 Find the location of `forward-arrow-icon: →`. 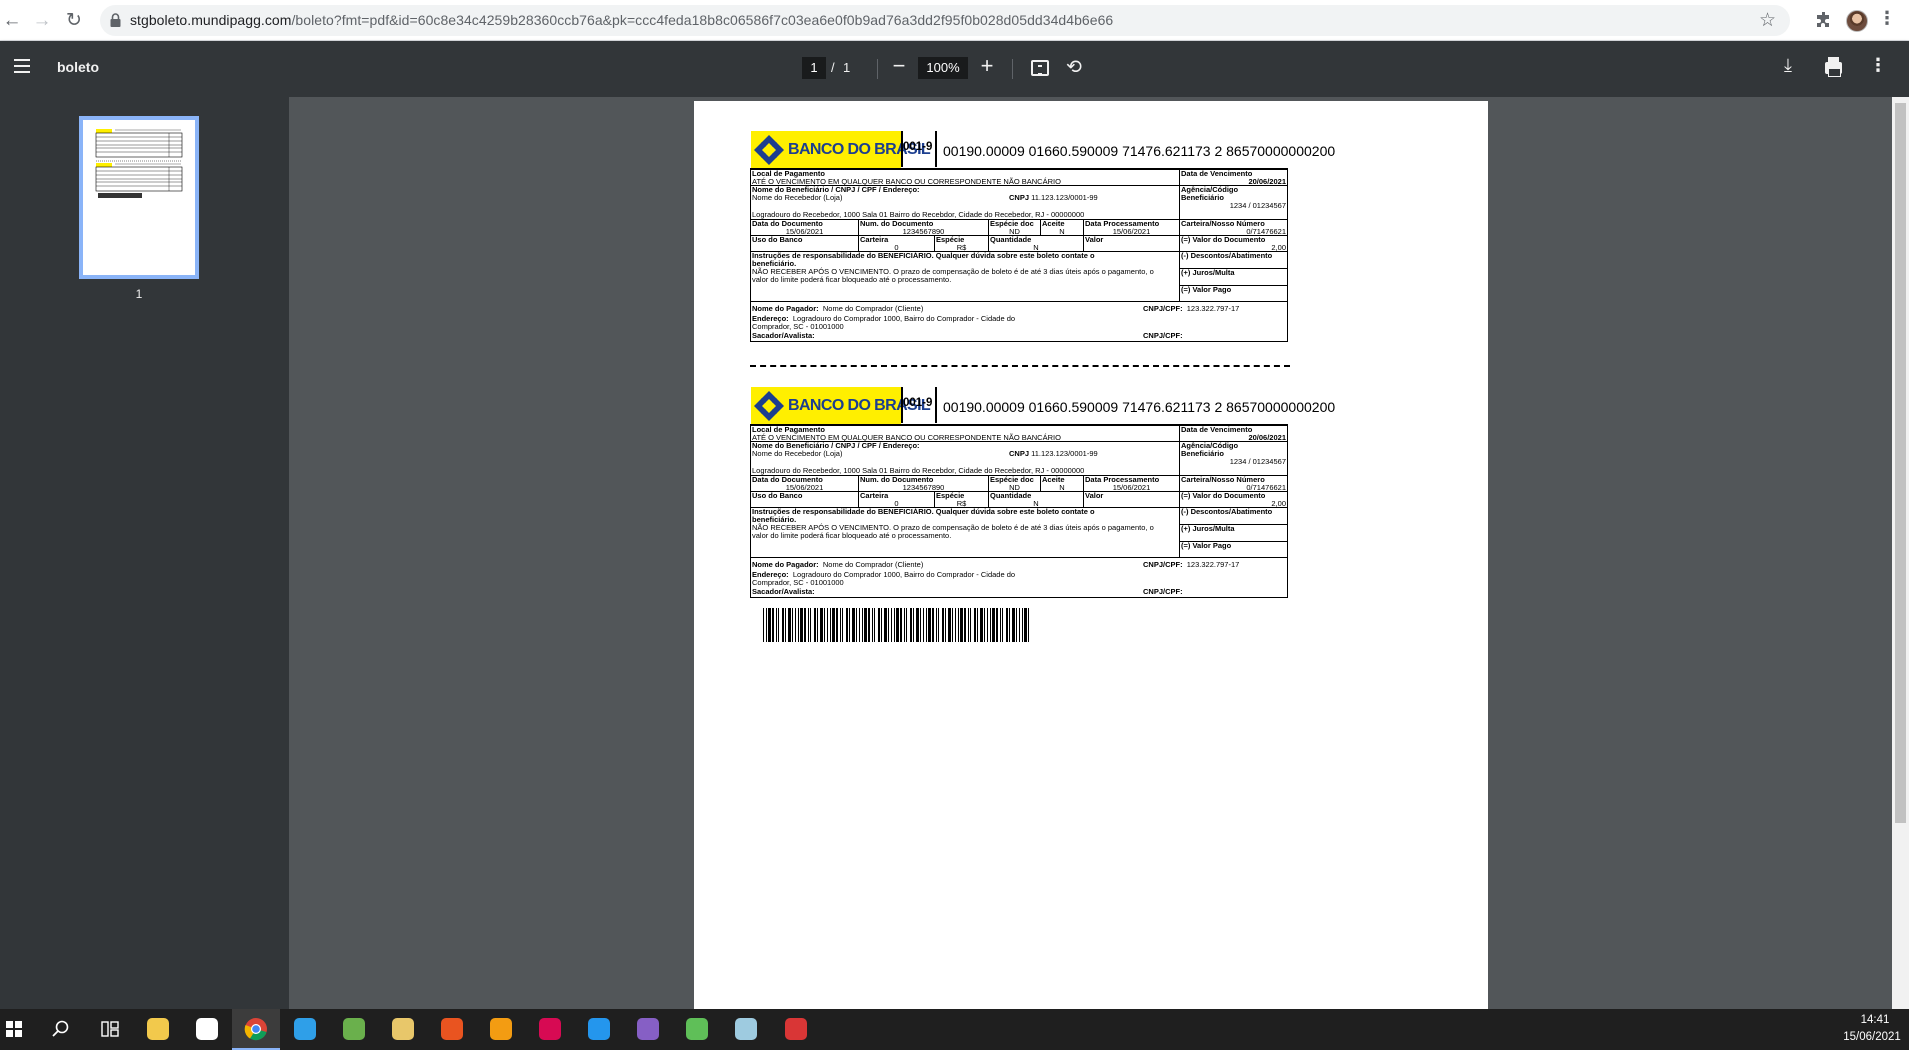

forward-arrow-icon: → is located at coordinates (42, 21).